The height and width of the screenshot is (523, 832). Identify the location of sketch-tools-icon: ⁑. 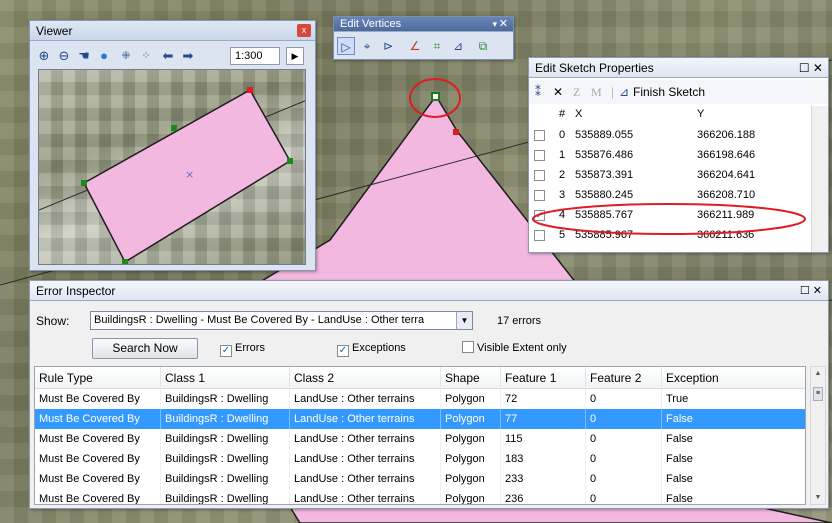
(538, 92).